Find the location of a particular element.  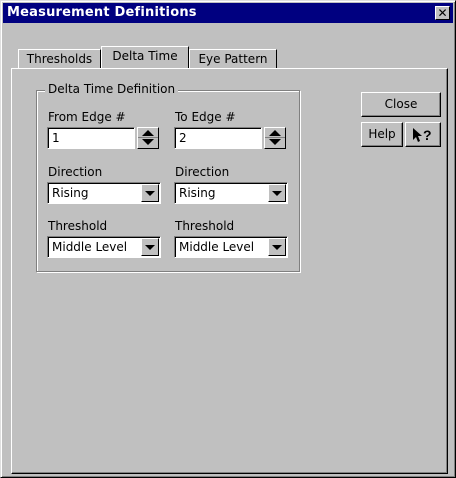

from-threshold-label: Threshold is located at coordinates (78, 226).